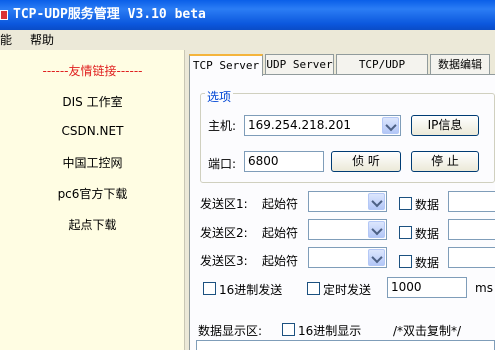  Describe the element at coordinates (471, 201) in the screenshot. I see `send-area-1-data-input` at that location.